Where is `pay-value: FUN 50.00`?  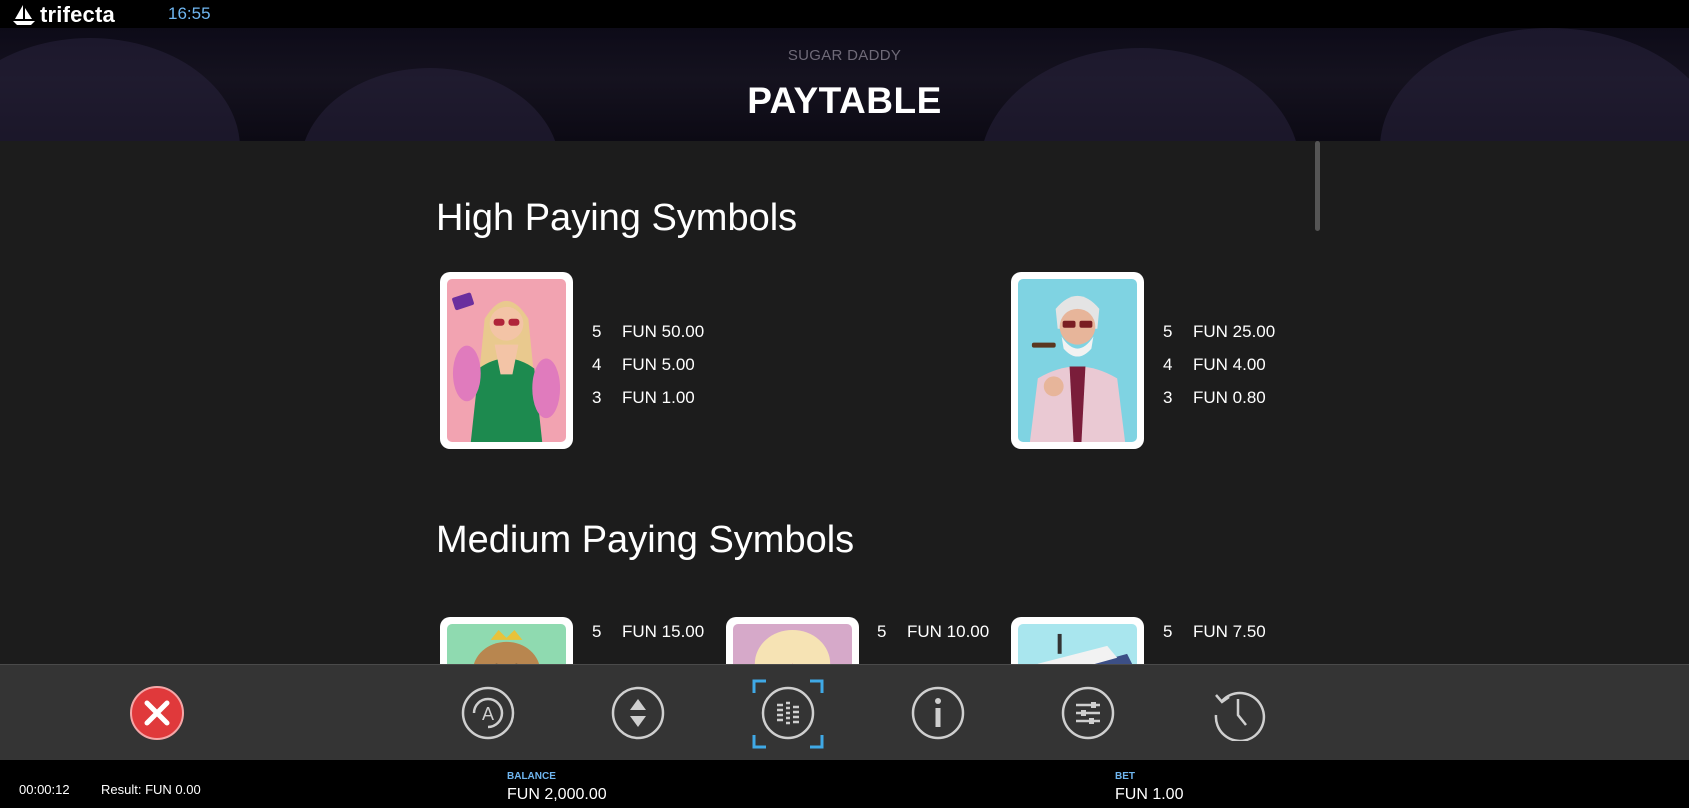 pay-value: FUN 50.00 is located at coordinates (663, 331).